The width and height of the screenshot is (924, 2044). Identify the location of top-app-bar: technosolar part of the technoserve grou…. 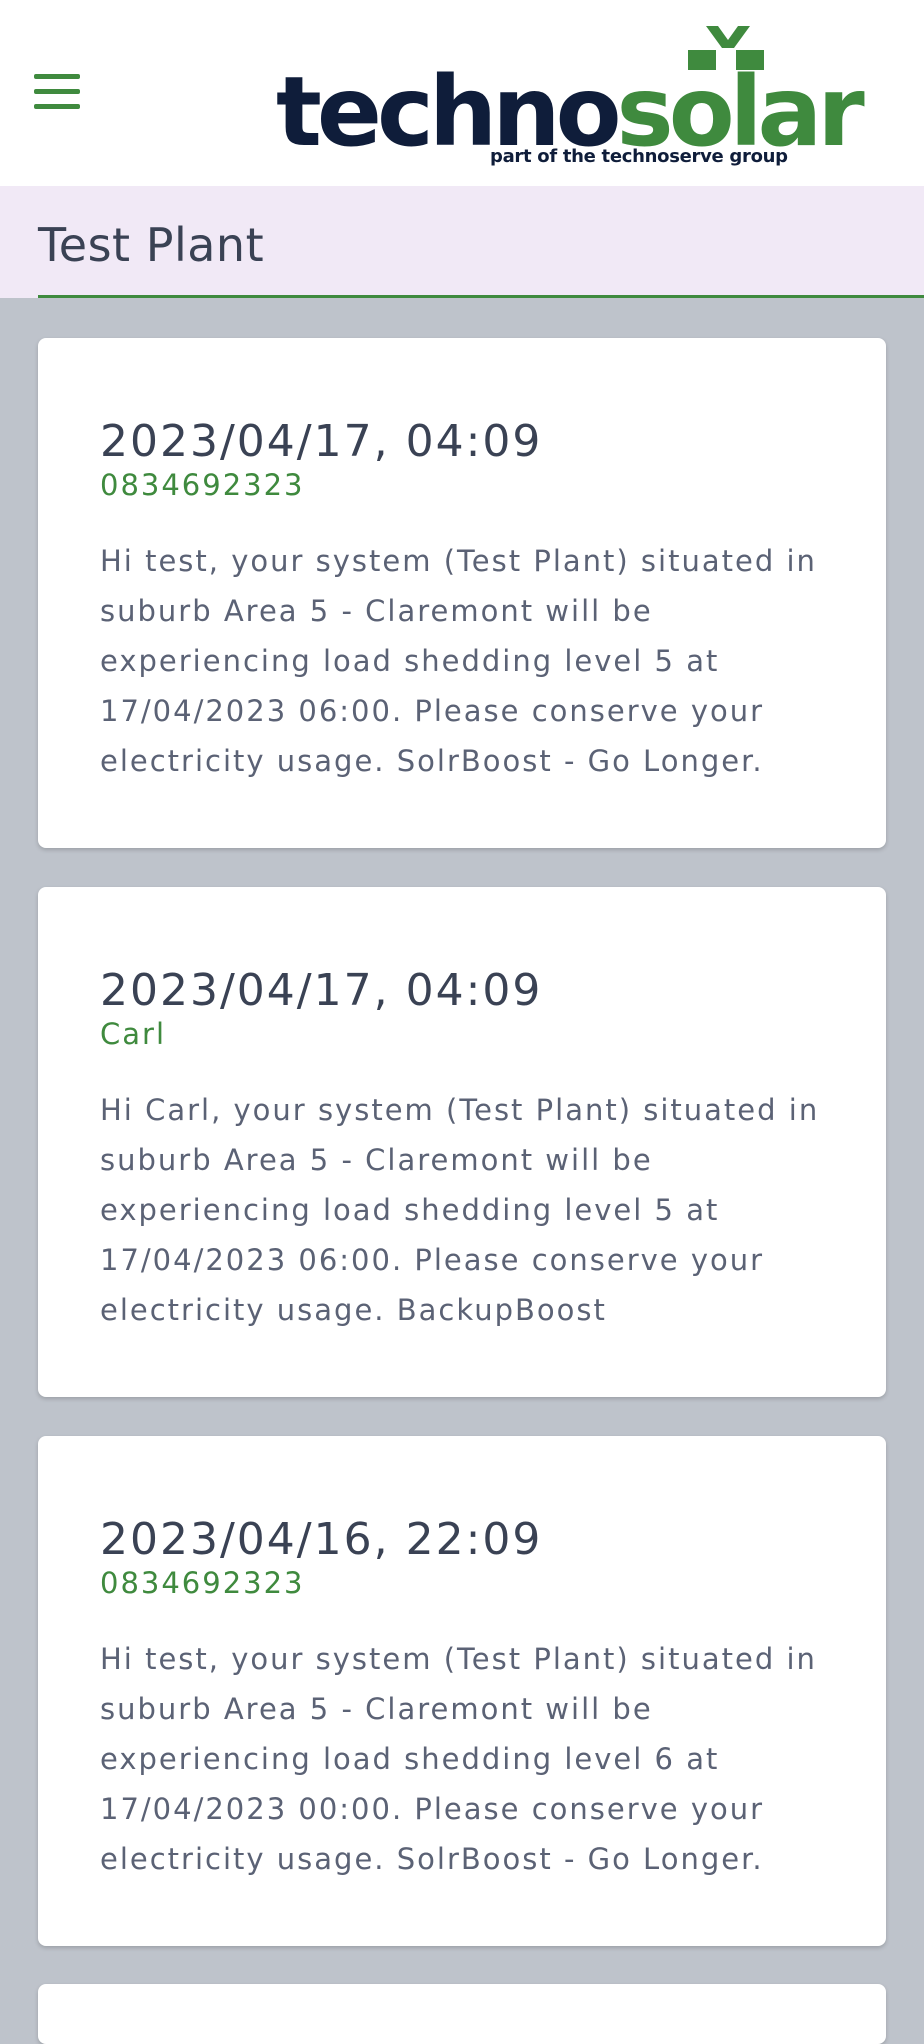
(462, 93).